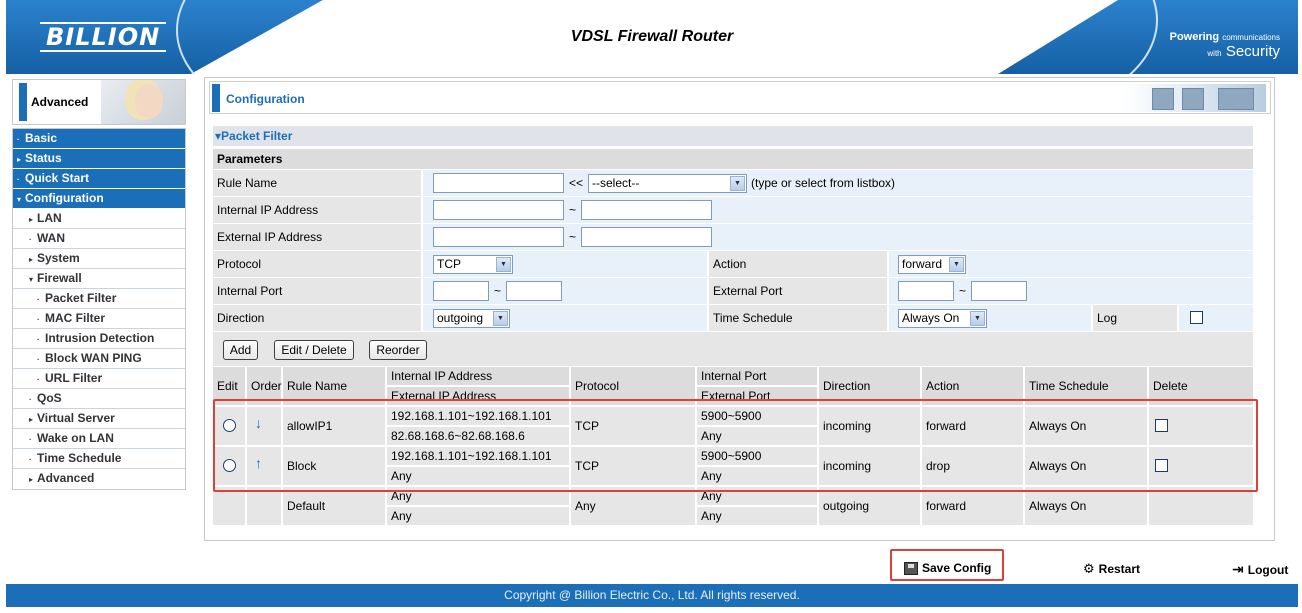 This screenshot has width=1302, height=613. I want to click on sidebar-item-label: Intrusion Detection, so click(100, 338).